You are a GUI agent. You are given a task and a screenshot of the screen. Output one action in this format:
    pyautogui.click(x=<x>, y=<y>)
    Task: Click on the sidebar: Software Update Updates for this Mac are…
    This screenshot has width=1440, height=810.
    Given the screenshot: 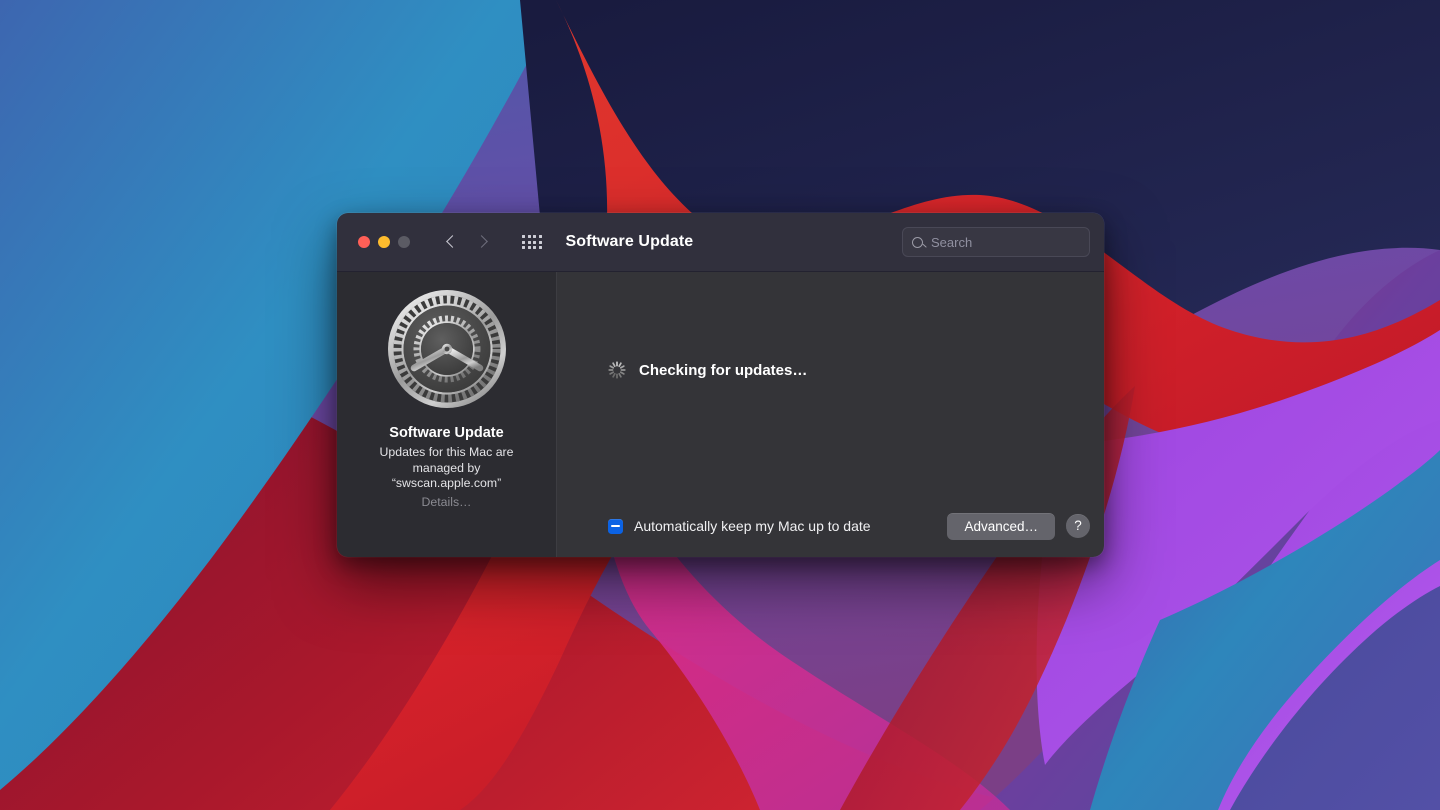 What is the action you would take?
    pyautogui.click(x=447, y=414)
    